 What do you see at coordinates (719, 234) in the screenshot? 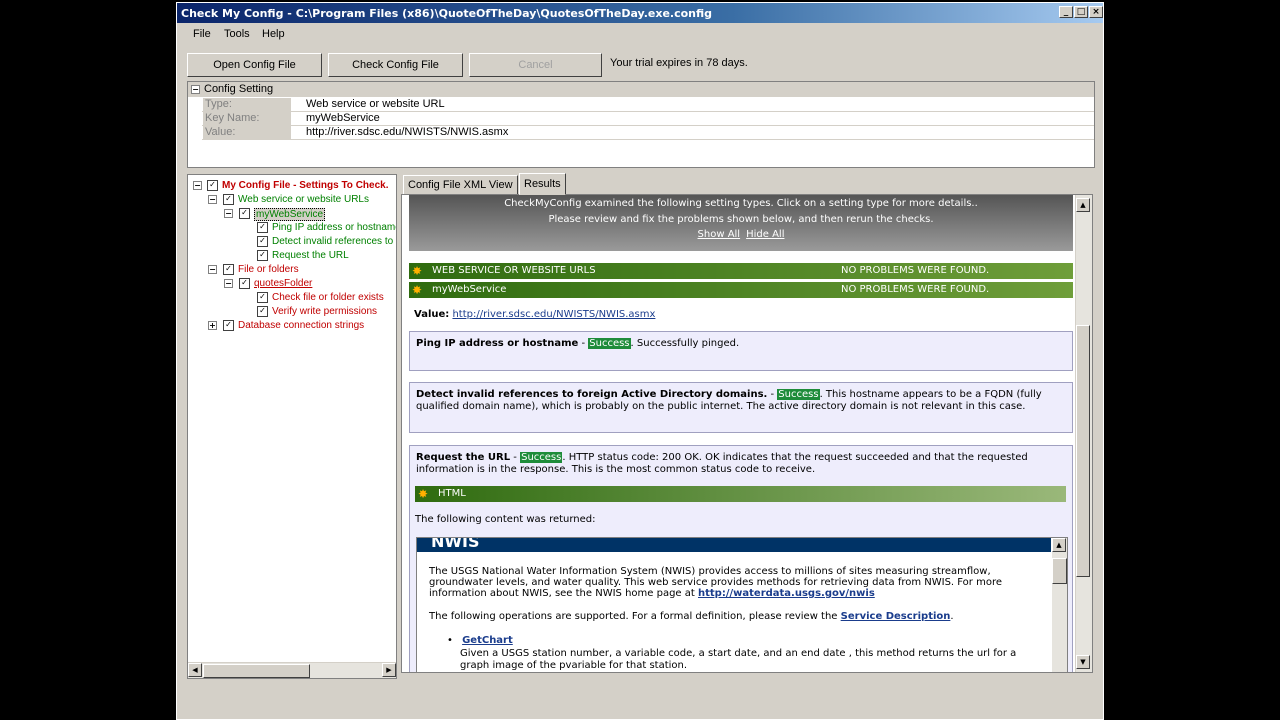
I see `show-all-link: Show All` at bounding box center [719, 234].